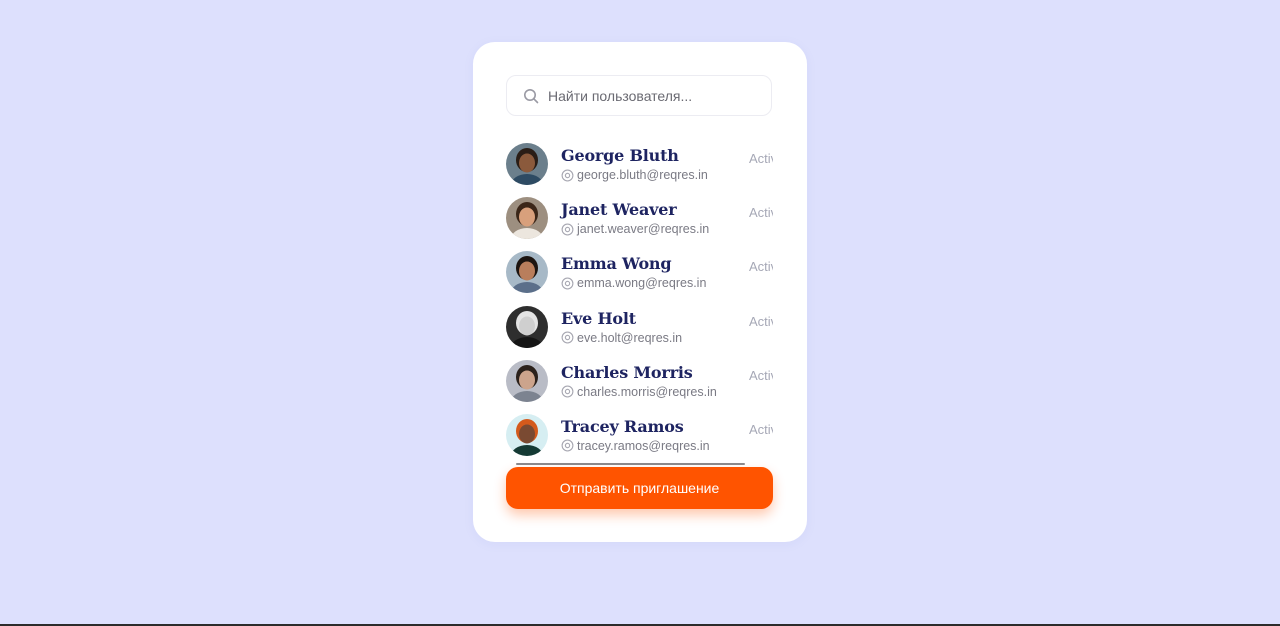 The height and width of the screenshot is (626, 1280). I want to click on user-email-line: emma.wong@reqres.in, so click(633, 283).